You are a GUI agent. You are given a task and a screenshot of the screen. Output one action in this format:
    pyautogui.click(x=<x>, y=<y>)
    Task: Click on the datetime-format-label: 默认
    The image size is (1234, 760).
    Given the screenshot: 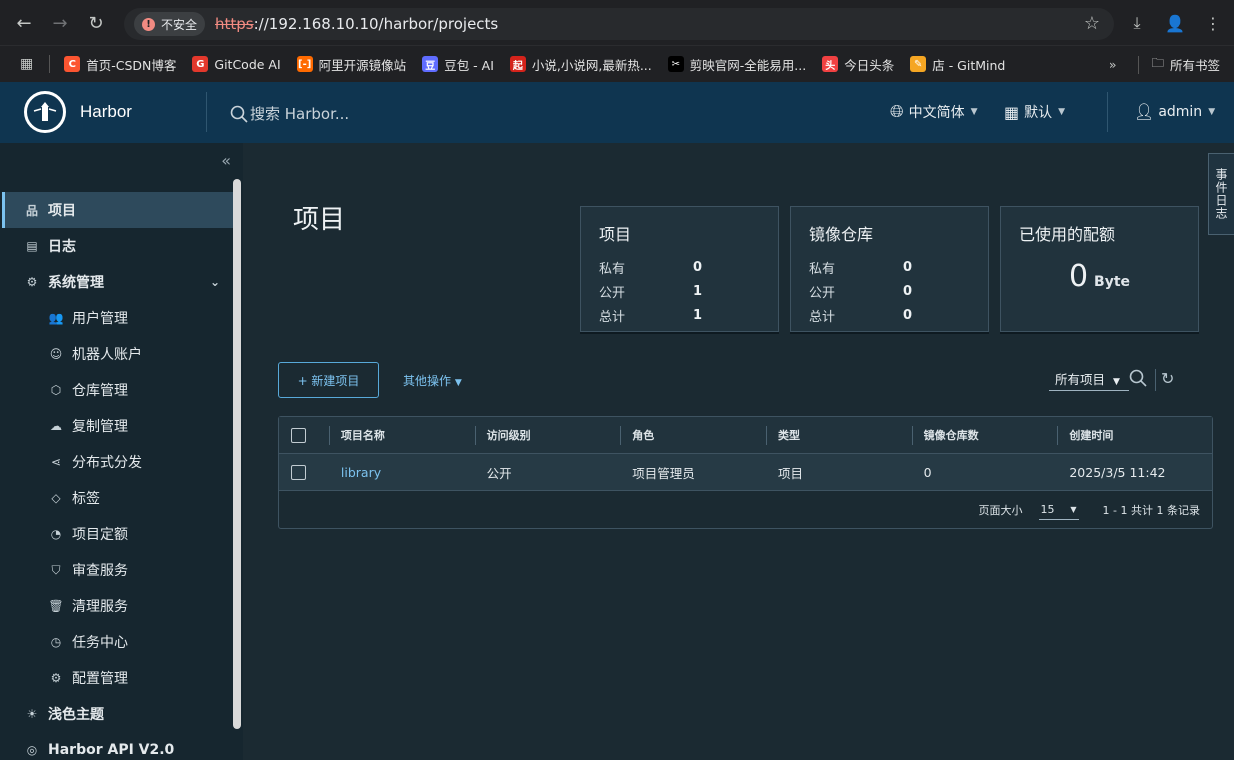 What is the action you would take?
    pyautogui.click(x=1038, y=113)
    